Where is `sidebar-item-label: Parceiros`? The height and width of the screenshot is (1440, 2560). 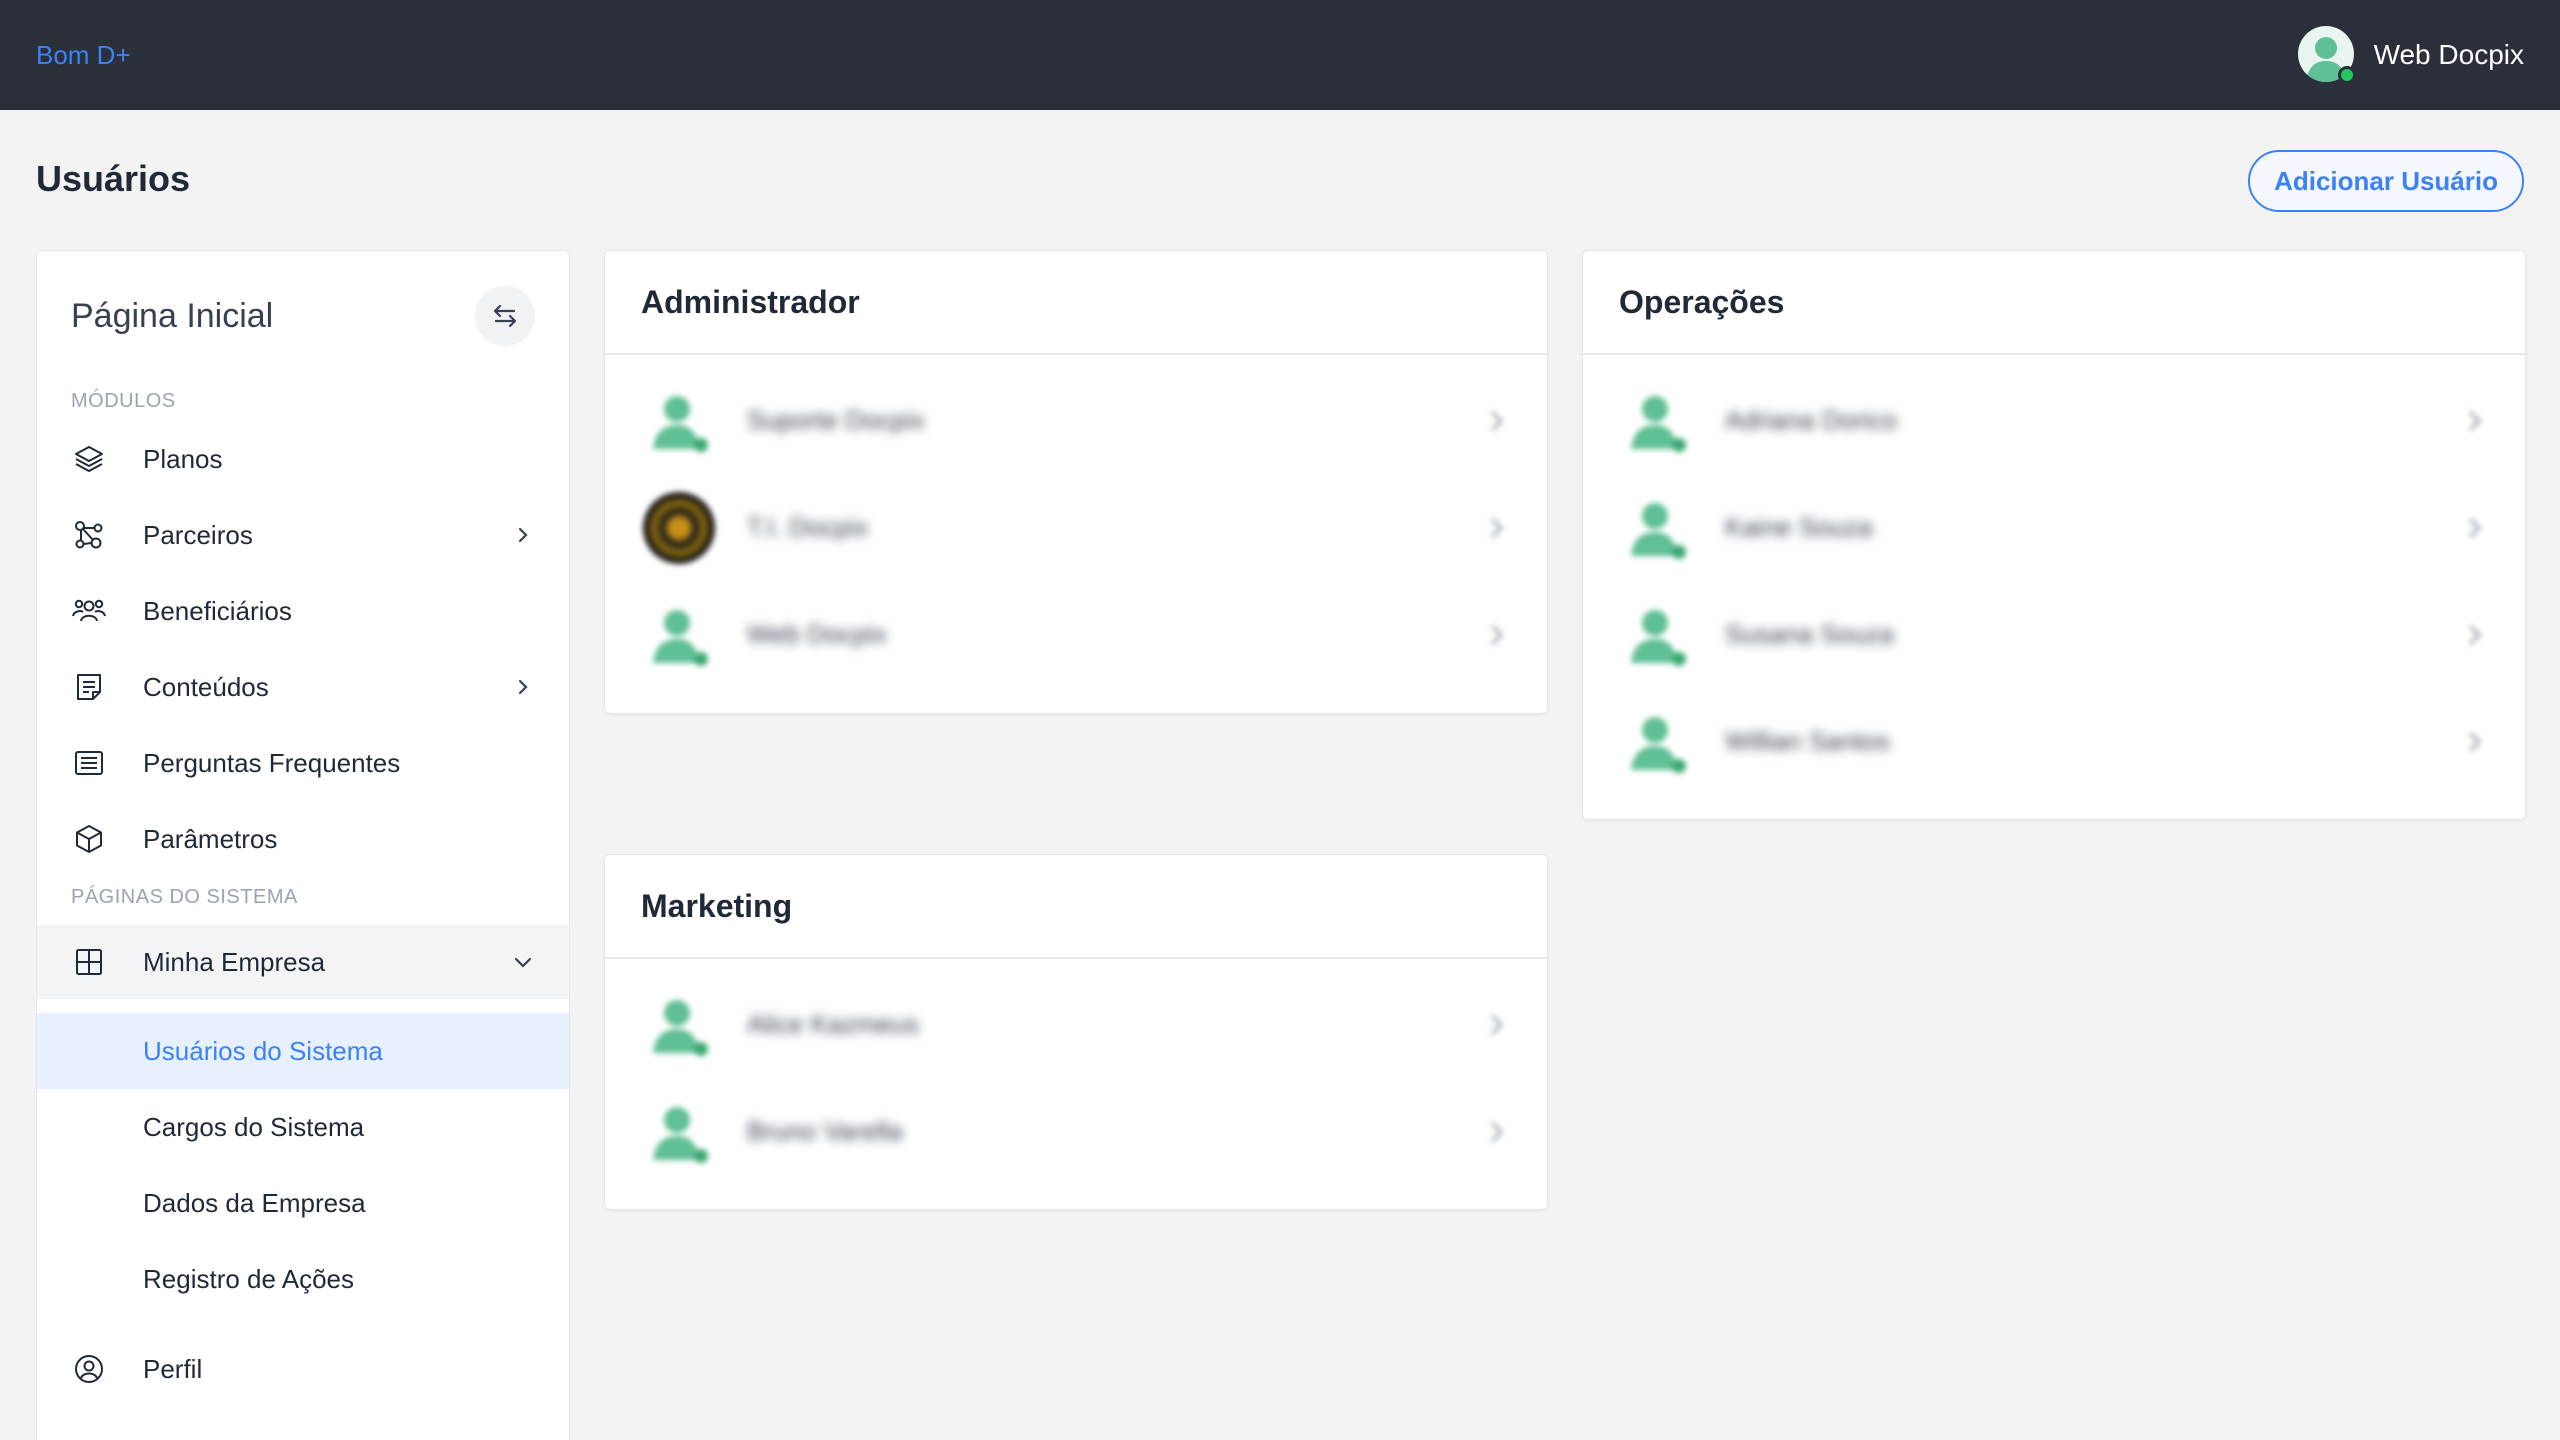 sidebar-item-label: Parceiros is located at coordinates (198, 534).